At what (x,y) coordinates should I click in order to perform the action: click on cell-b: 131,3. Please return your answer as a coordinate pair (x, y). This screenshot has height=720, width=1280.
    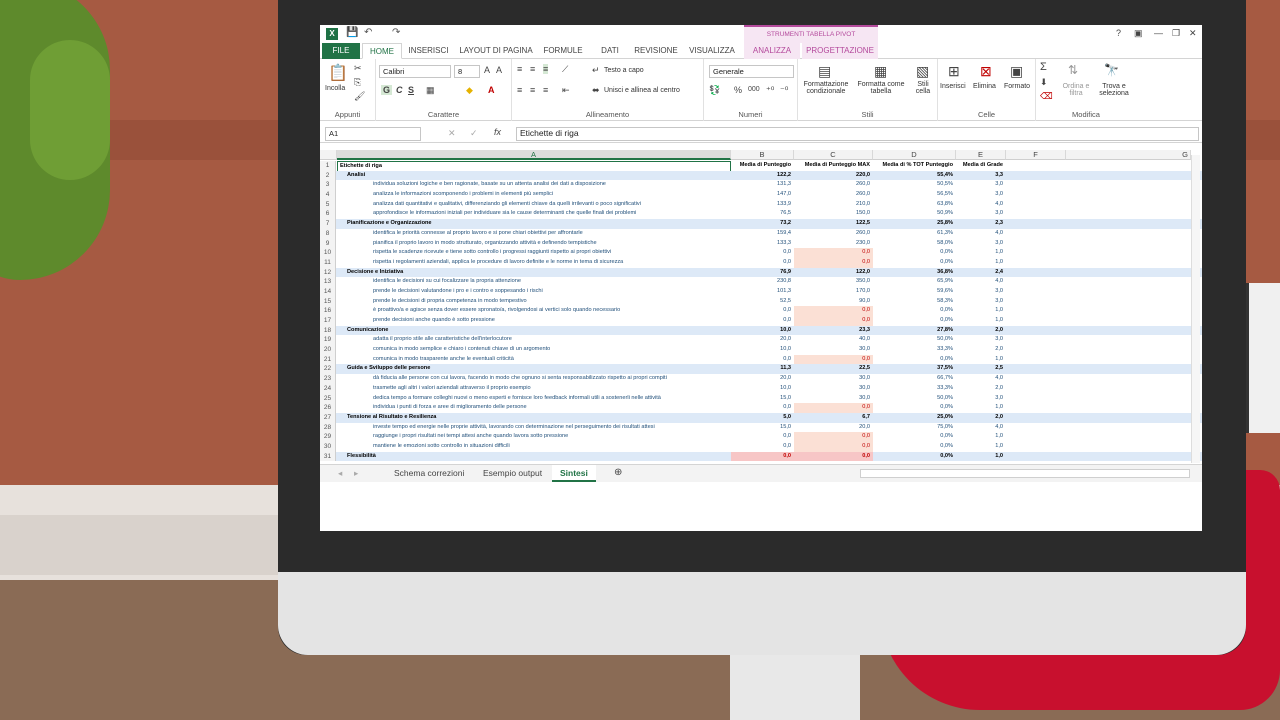
    Looking at the image, I should click on (762, 185).